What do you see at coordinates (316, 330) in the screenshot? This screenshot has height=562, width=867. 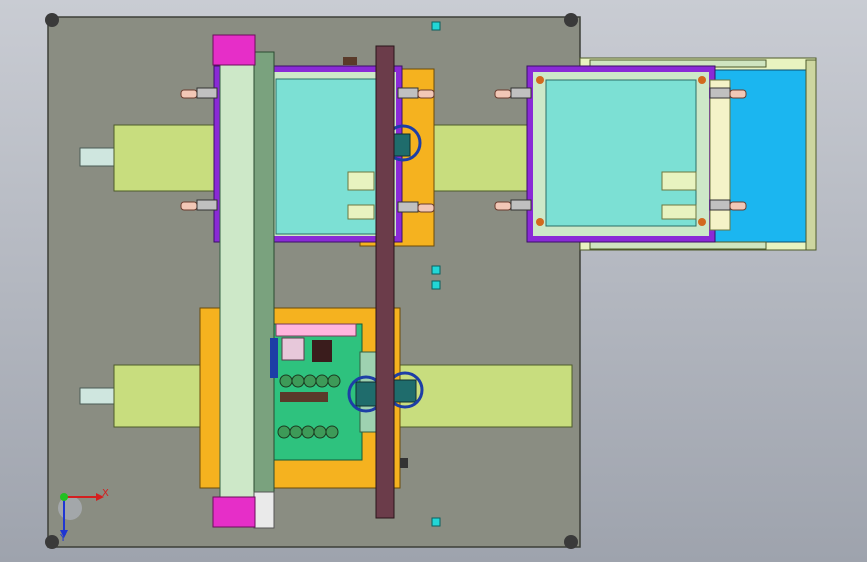 I see `lower-pcb-header` at bounding box center [316, 330].